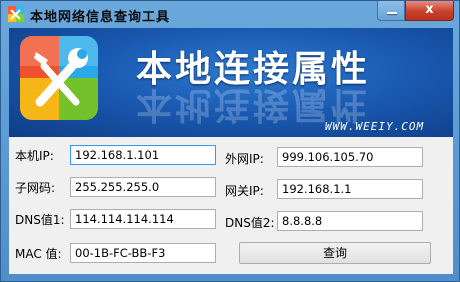  Describe the element at coordinates (34, 156) in the screenshot. I see `local-ip-label: 本机IP:` at that location.